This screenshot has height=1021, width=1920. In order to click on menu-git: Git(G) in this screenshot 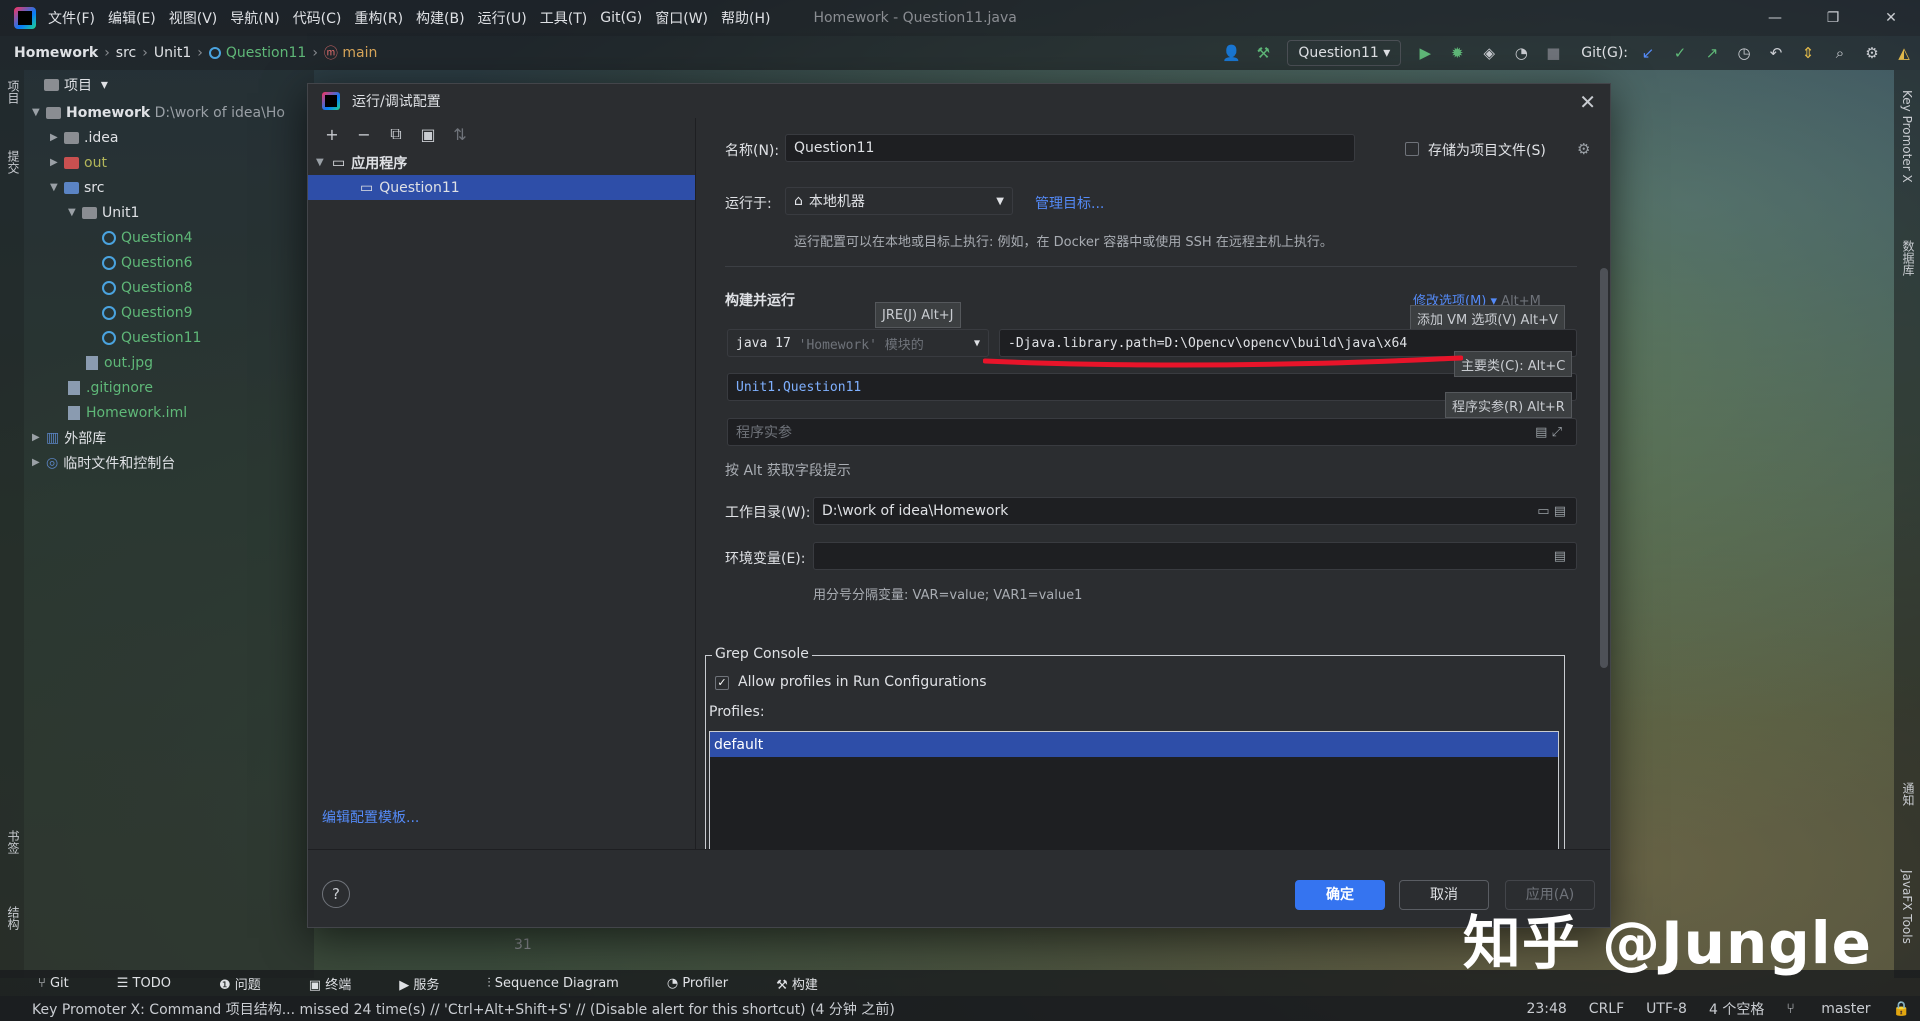, I will do `click(621, 18)`.